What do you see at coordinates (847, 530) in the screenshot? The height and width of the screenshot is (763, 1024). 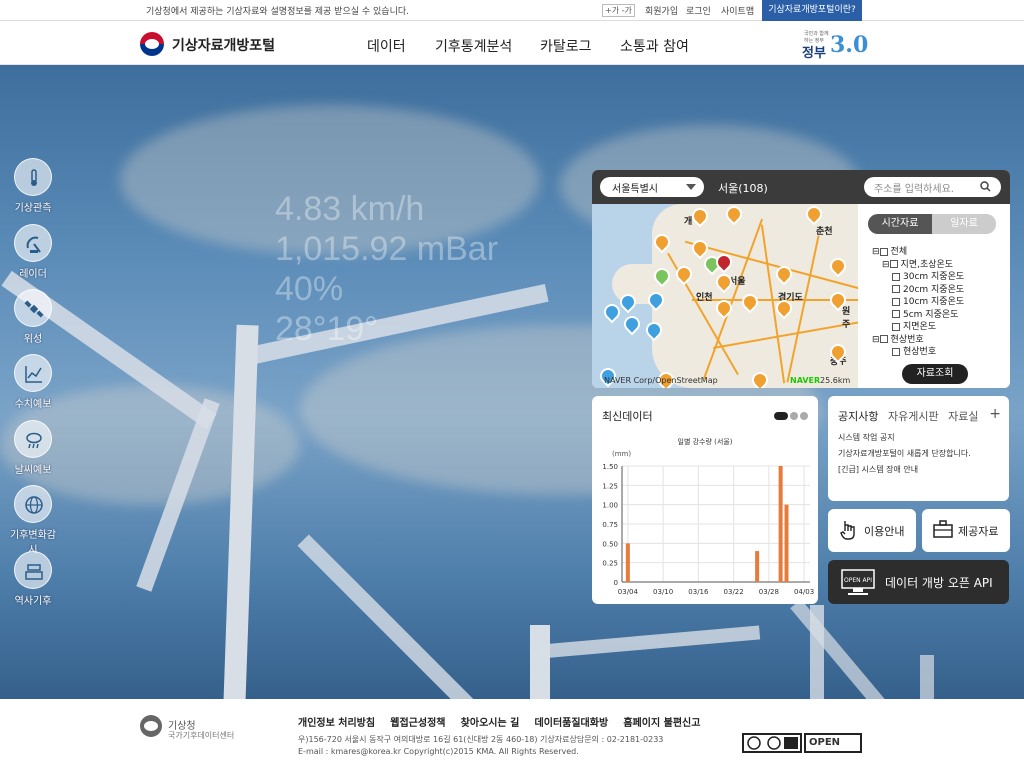 I see `hand-pointer-icon` at bounding box center [847, 530].